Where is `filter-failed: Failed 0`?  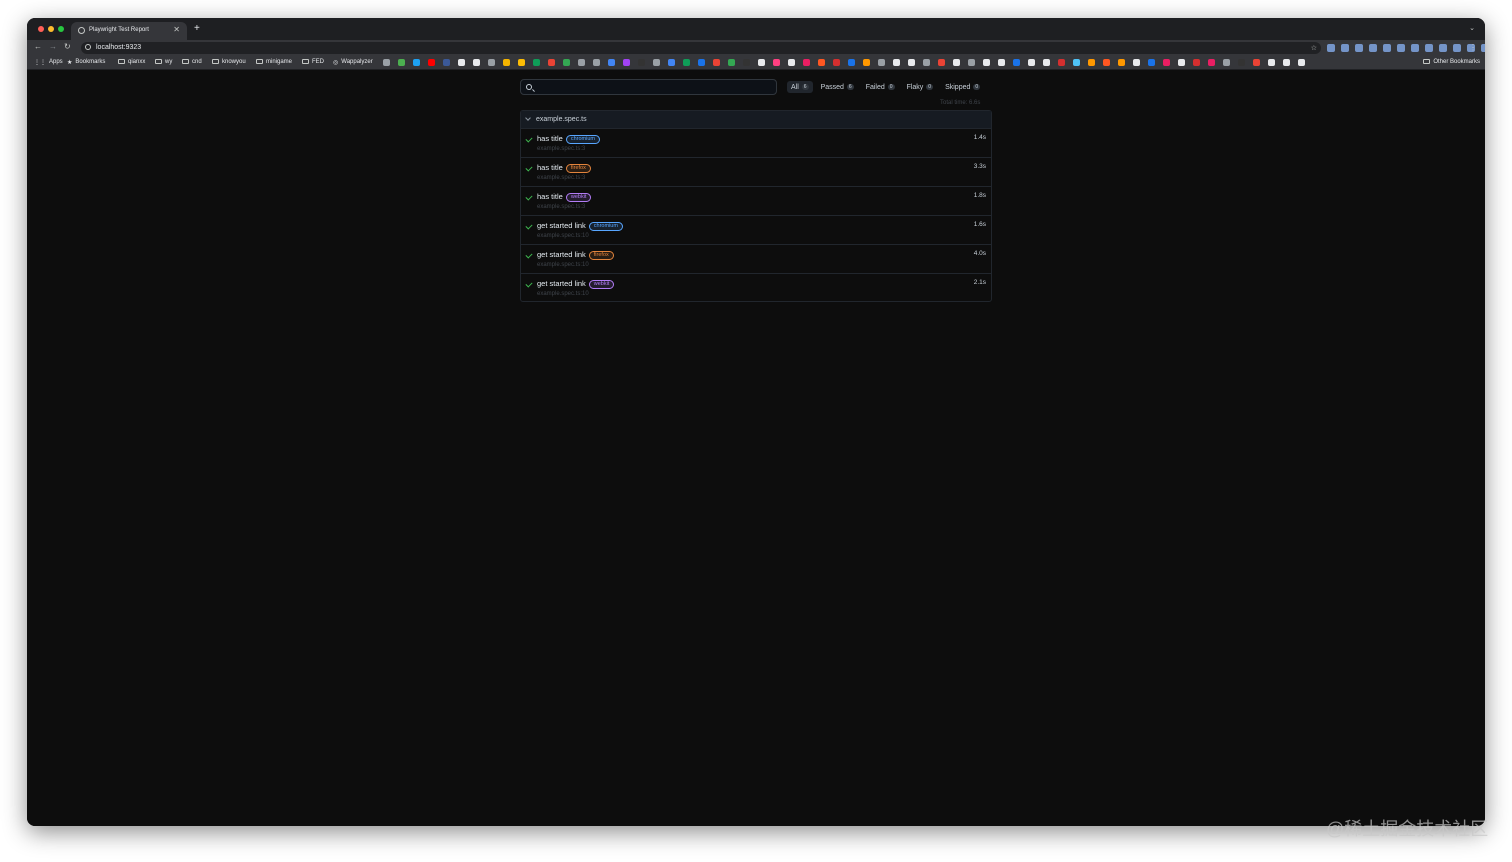
filter-failed: Failed 0 is located at coordinates (880, 87).